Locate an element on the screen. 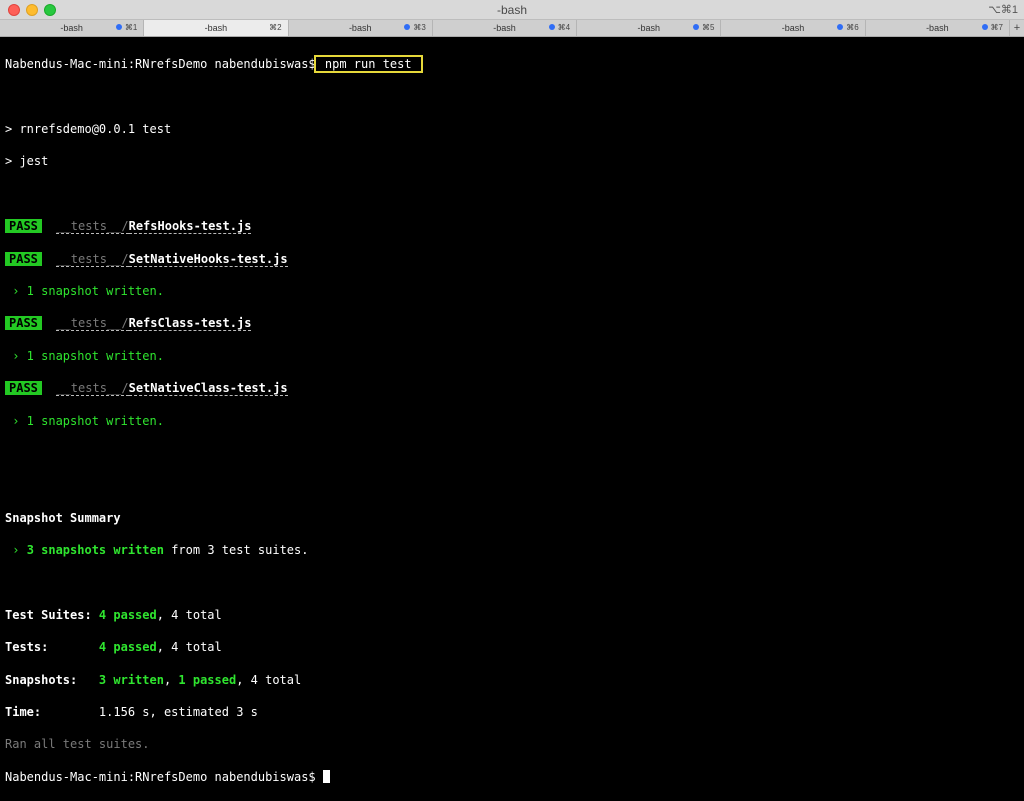 Image resolution: width=1024 pixels, height=801 pixels. tab-6: -bash ⌘6 is located at coordinates (793, 28).